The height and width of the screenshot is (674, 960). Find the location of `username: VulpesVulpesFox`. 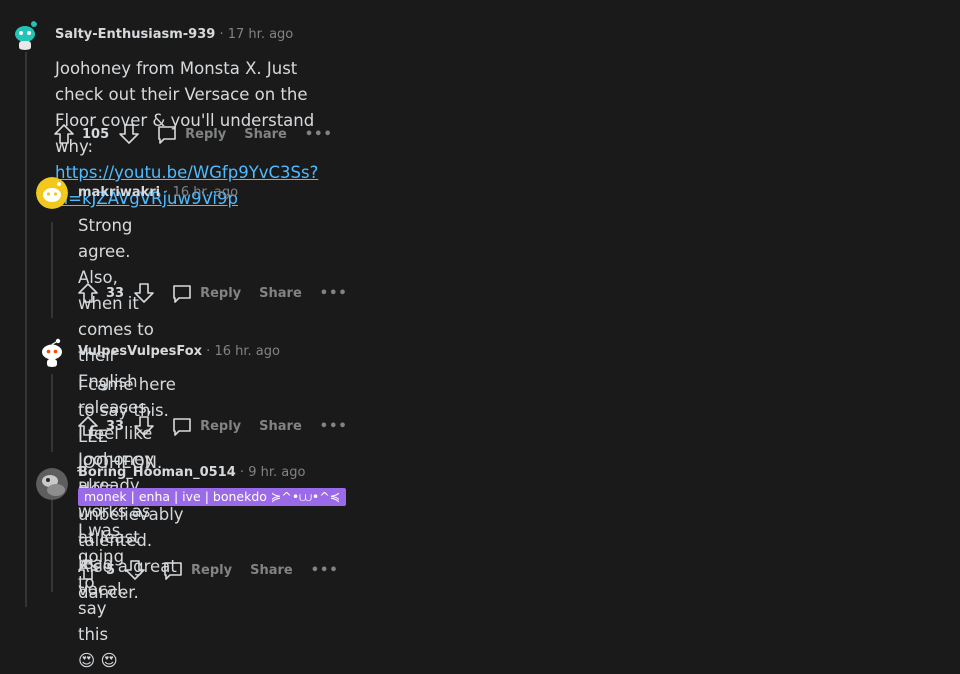

username: VulpesVulpesFox is located at coordinates (140, 351).